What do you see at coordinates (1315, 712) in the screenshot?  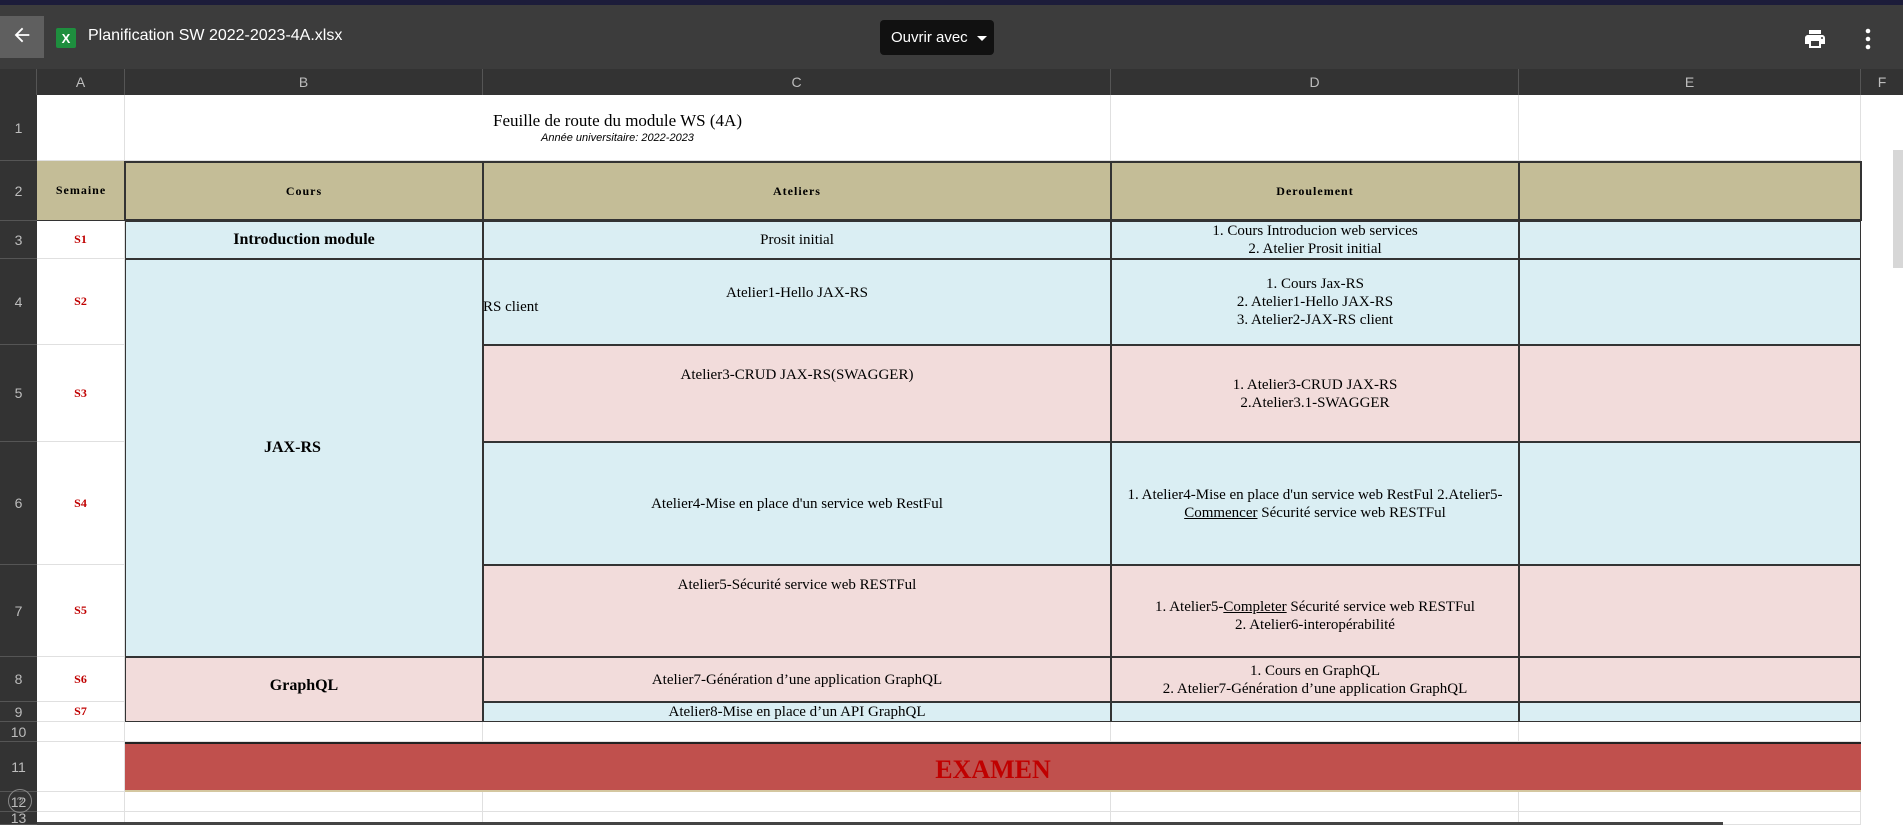 I see `deroulement-s7` at bounding box center [1315, 712].